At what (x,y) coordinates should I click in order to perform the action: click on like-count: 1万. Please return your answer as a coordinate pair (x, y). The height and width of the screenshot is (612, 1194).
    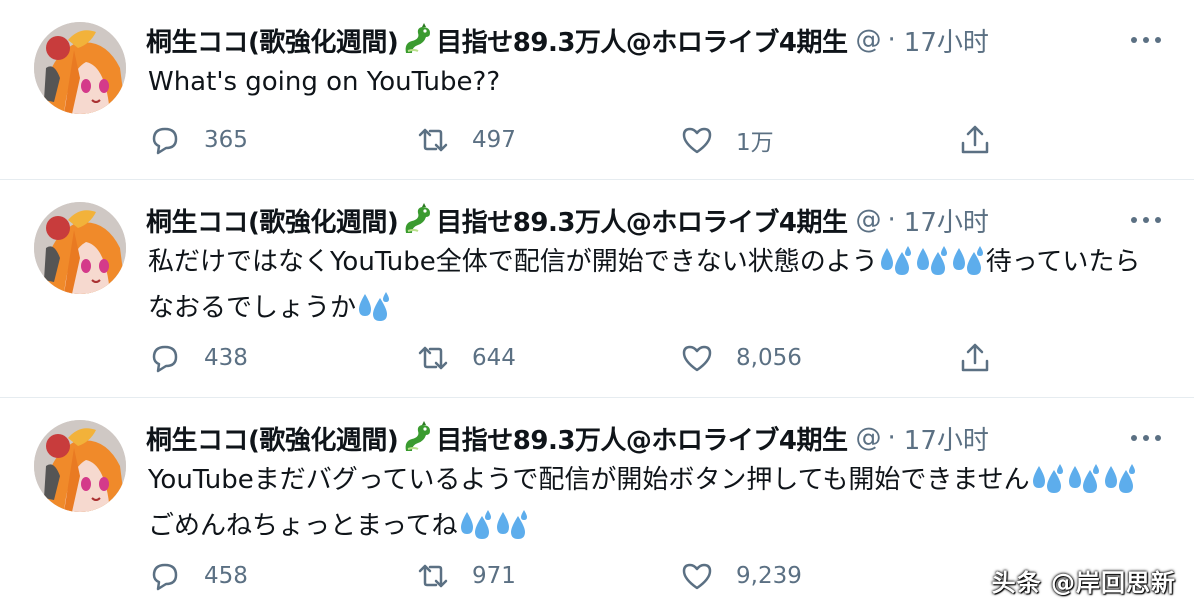
    Looking at the image, I should click on (755, 143).